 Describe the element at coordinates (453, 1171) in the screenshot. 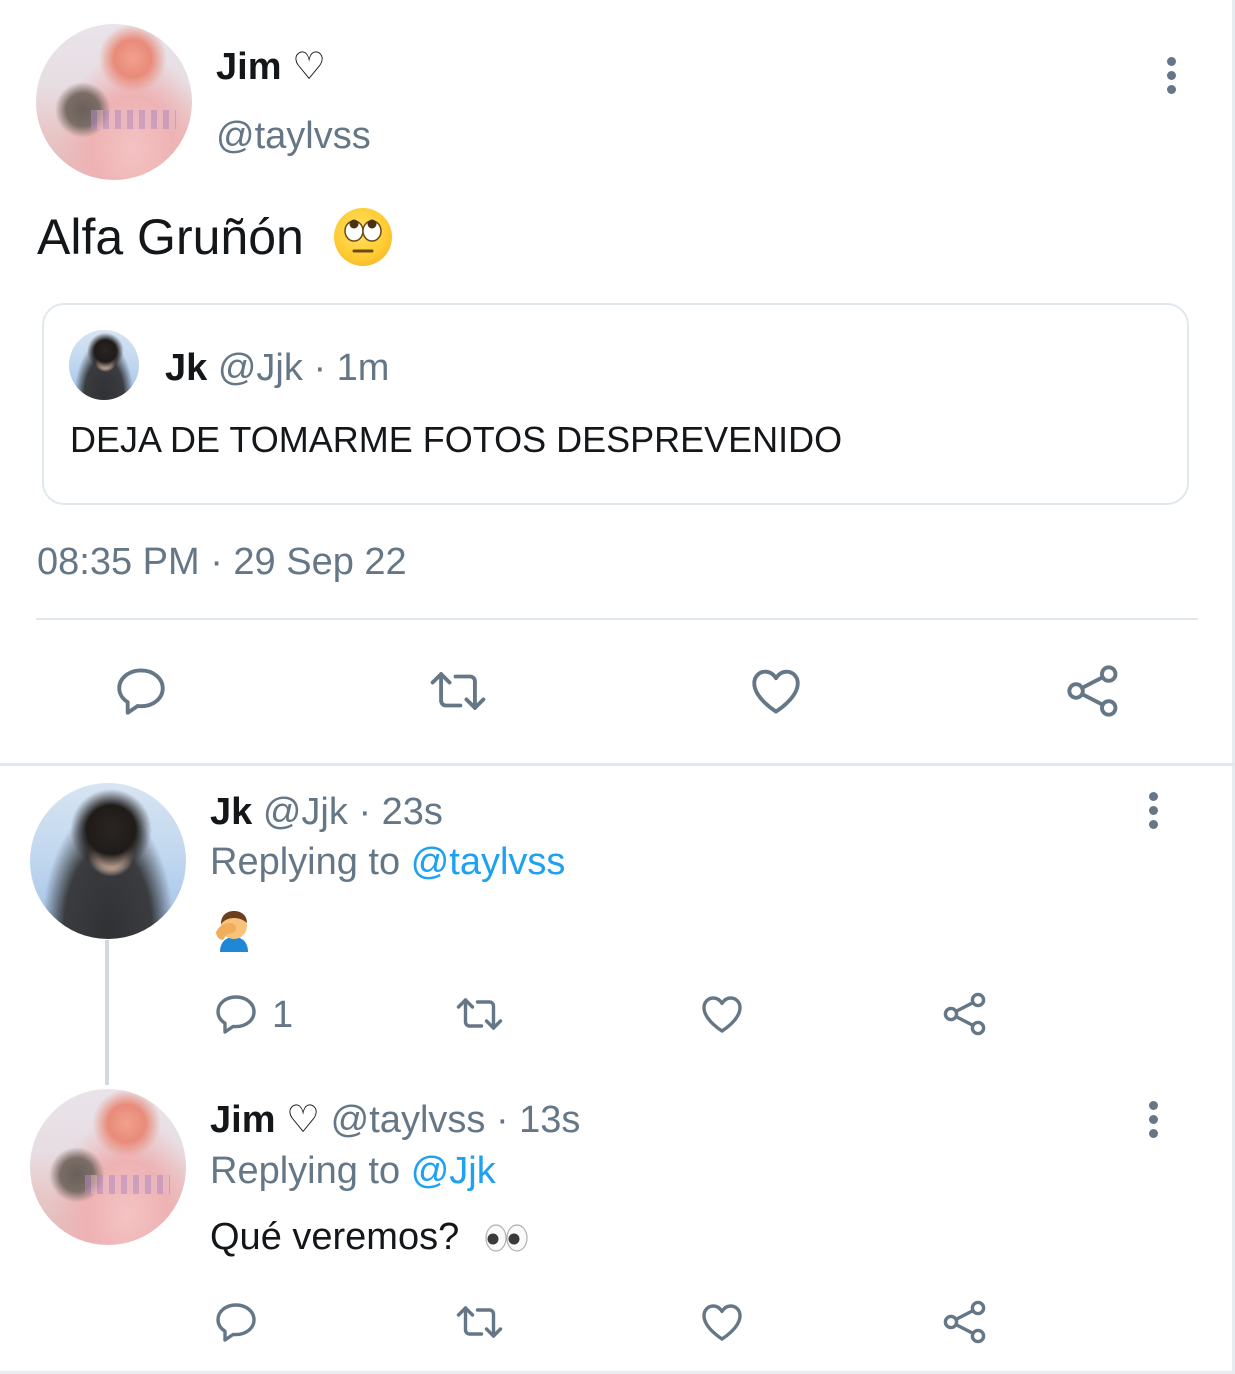

I see `replying-to-handle: @Jjk` at that location.